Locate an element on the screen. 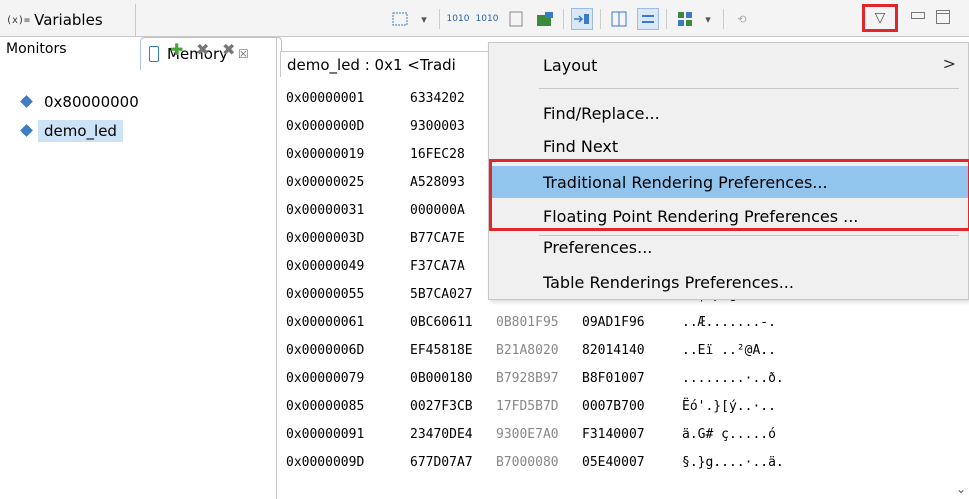 The width and height of the screenshot is (969, 499). new-memory-view-icon is located at coordinates (401, 19).